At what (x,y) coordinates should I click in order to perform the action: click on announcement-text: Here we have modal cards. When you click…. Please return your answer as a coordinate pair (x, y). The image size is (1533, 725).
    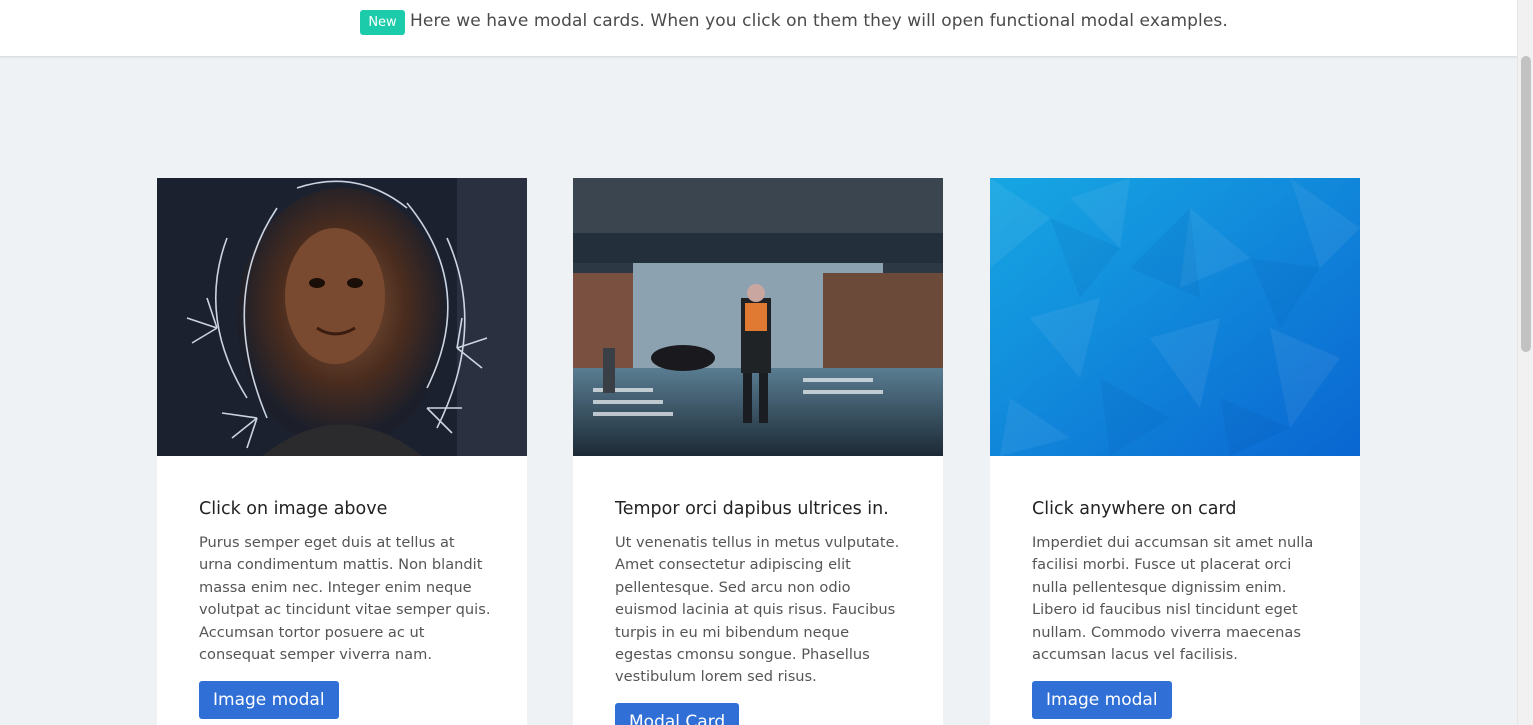
    Looking at the image, I should click on (819, 21).